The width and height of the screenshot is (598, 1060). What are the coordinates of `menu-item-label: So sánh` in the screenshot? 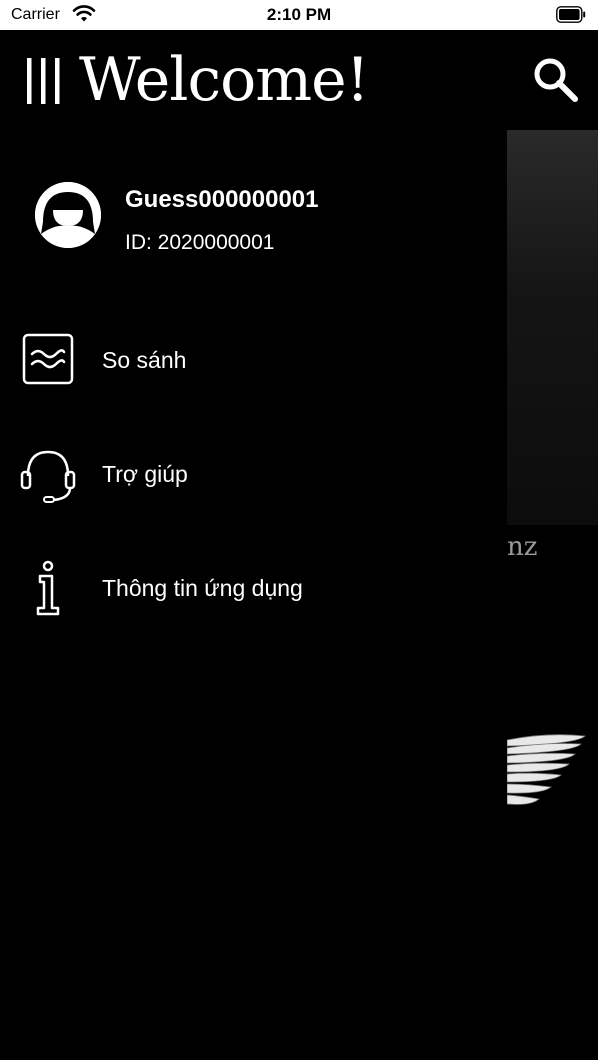 It's located at (144, 360).